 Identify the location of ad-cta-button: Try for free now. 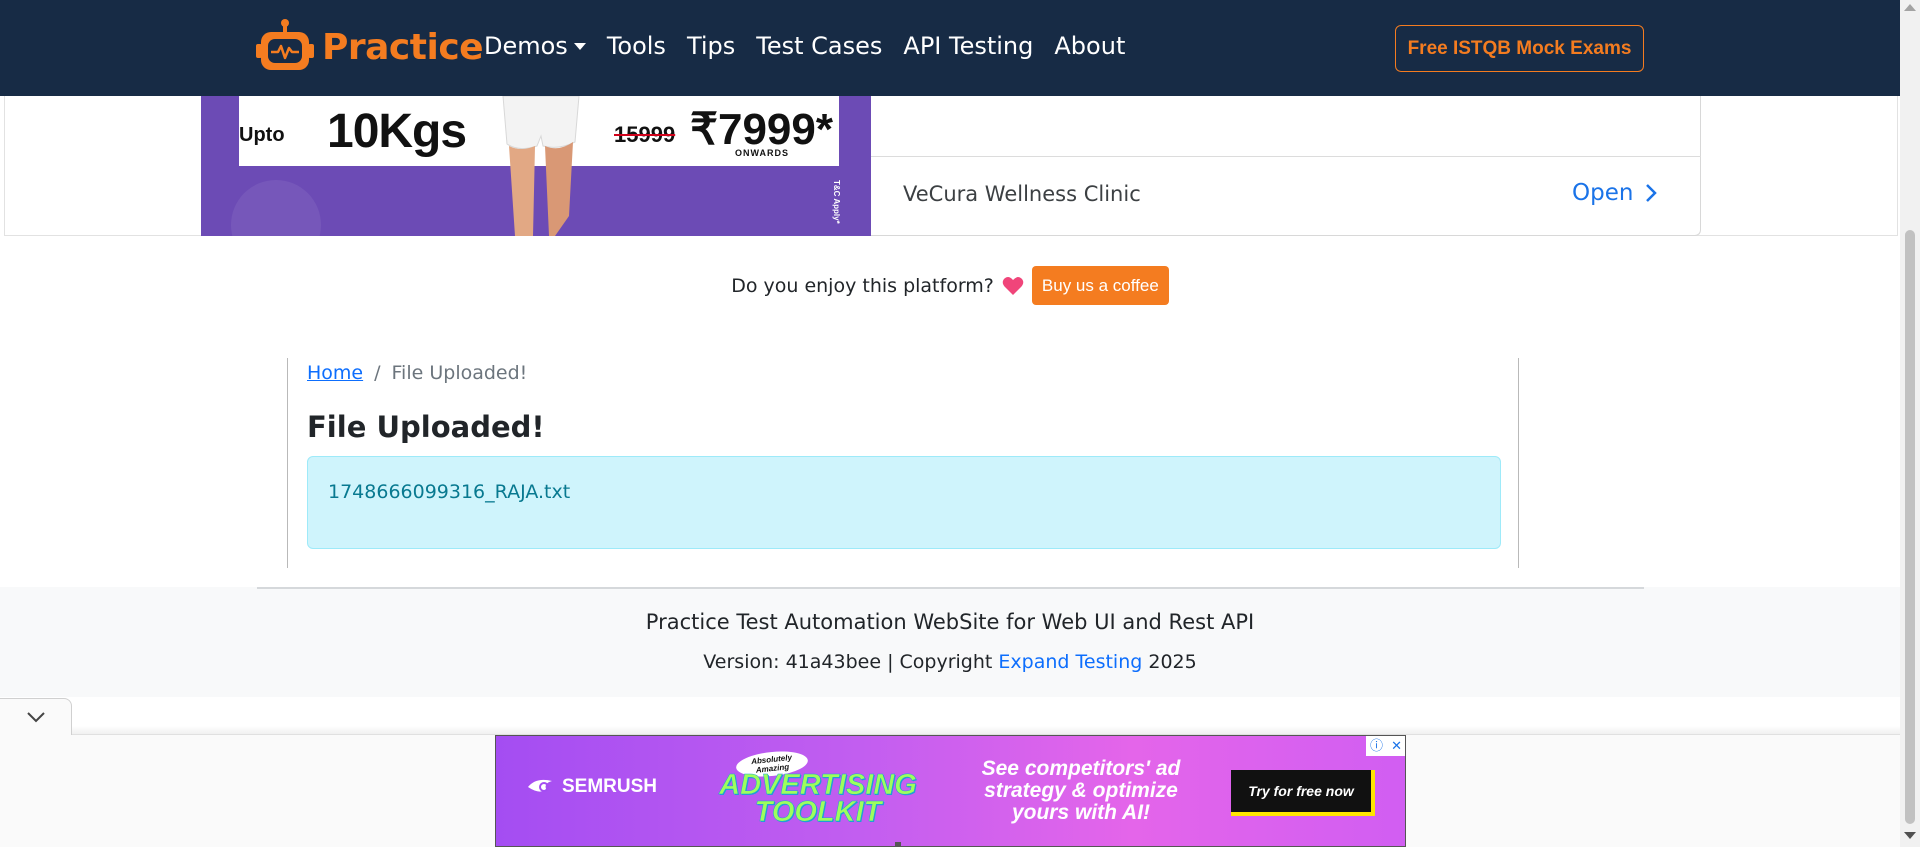
(1303, 793).